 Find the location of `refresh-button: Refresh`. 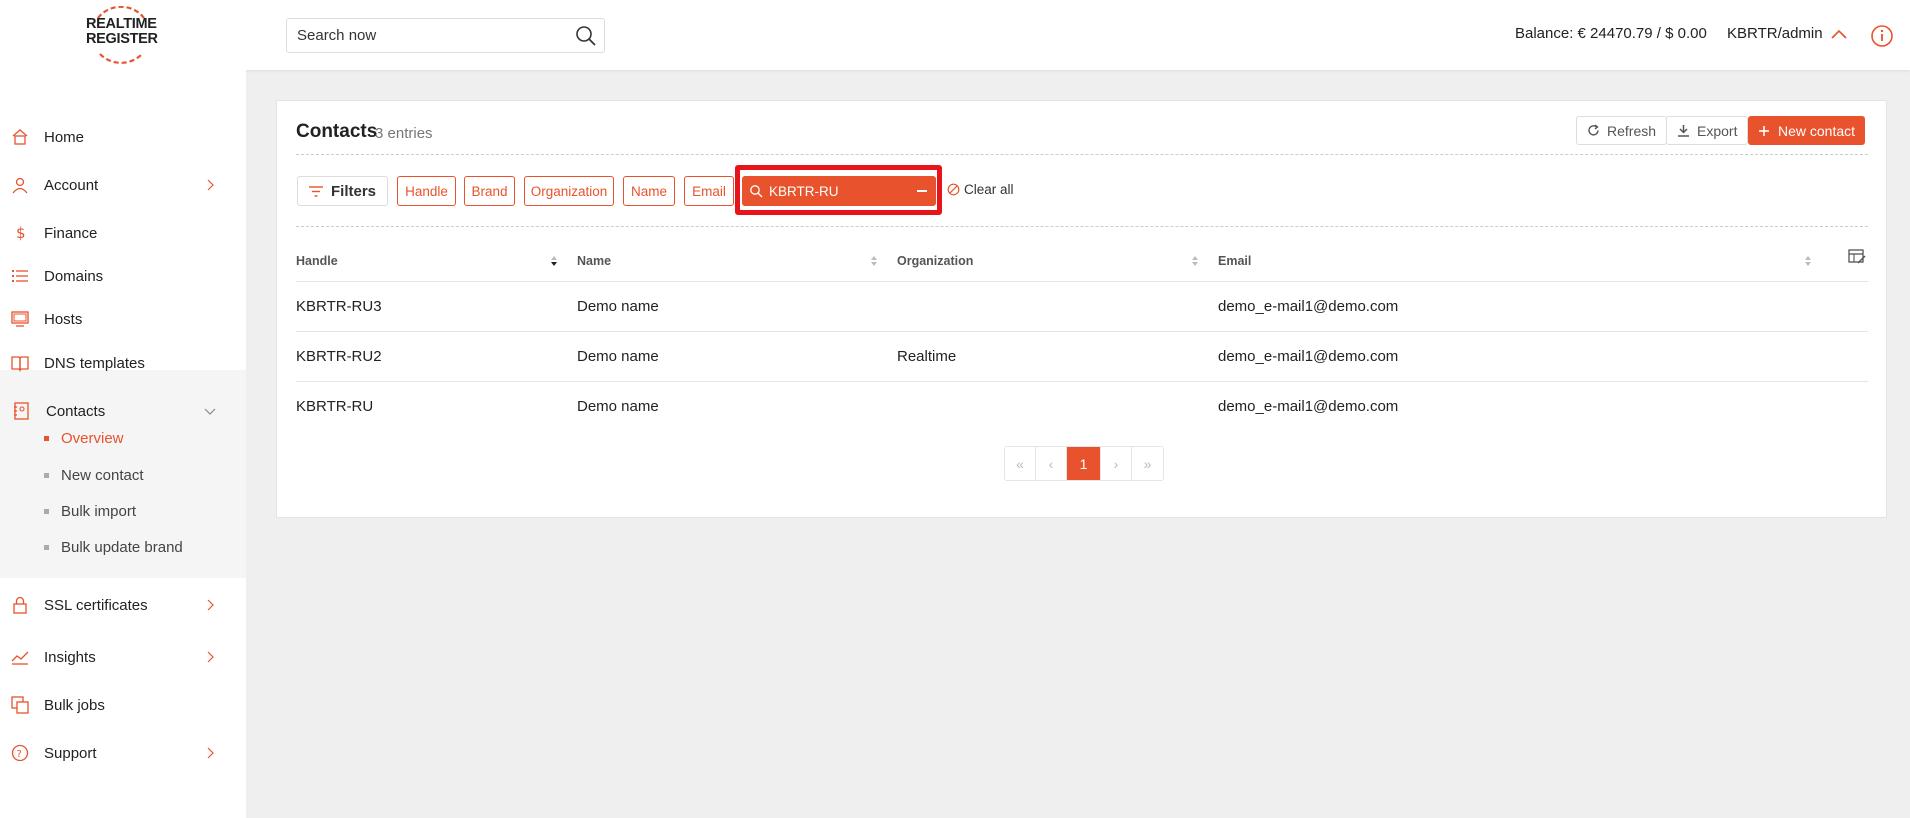

refresh-button: Refresh is located at coordinates (1622, 130).